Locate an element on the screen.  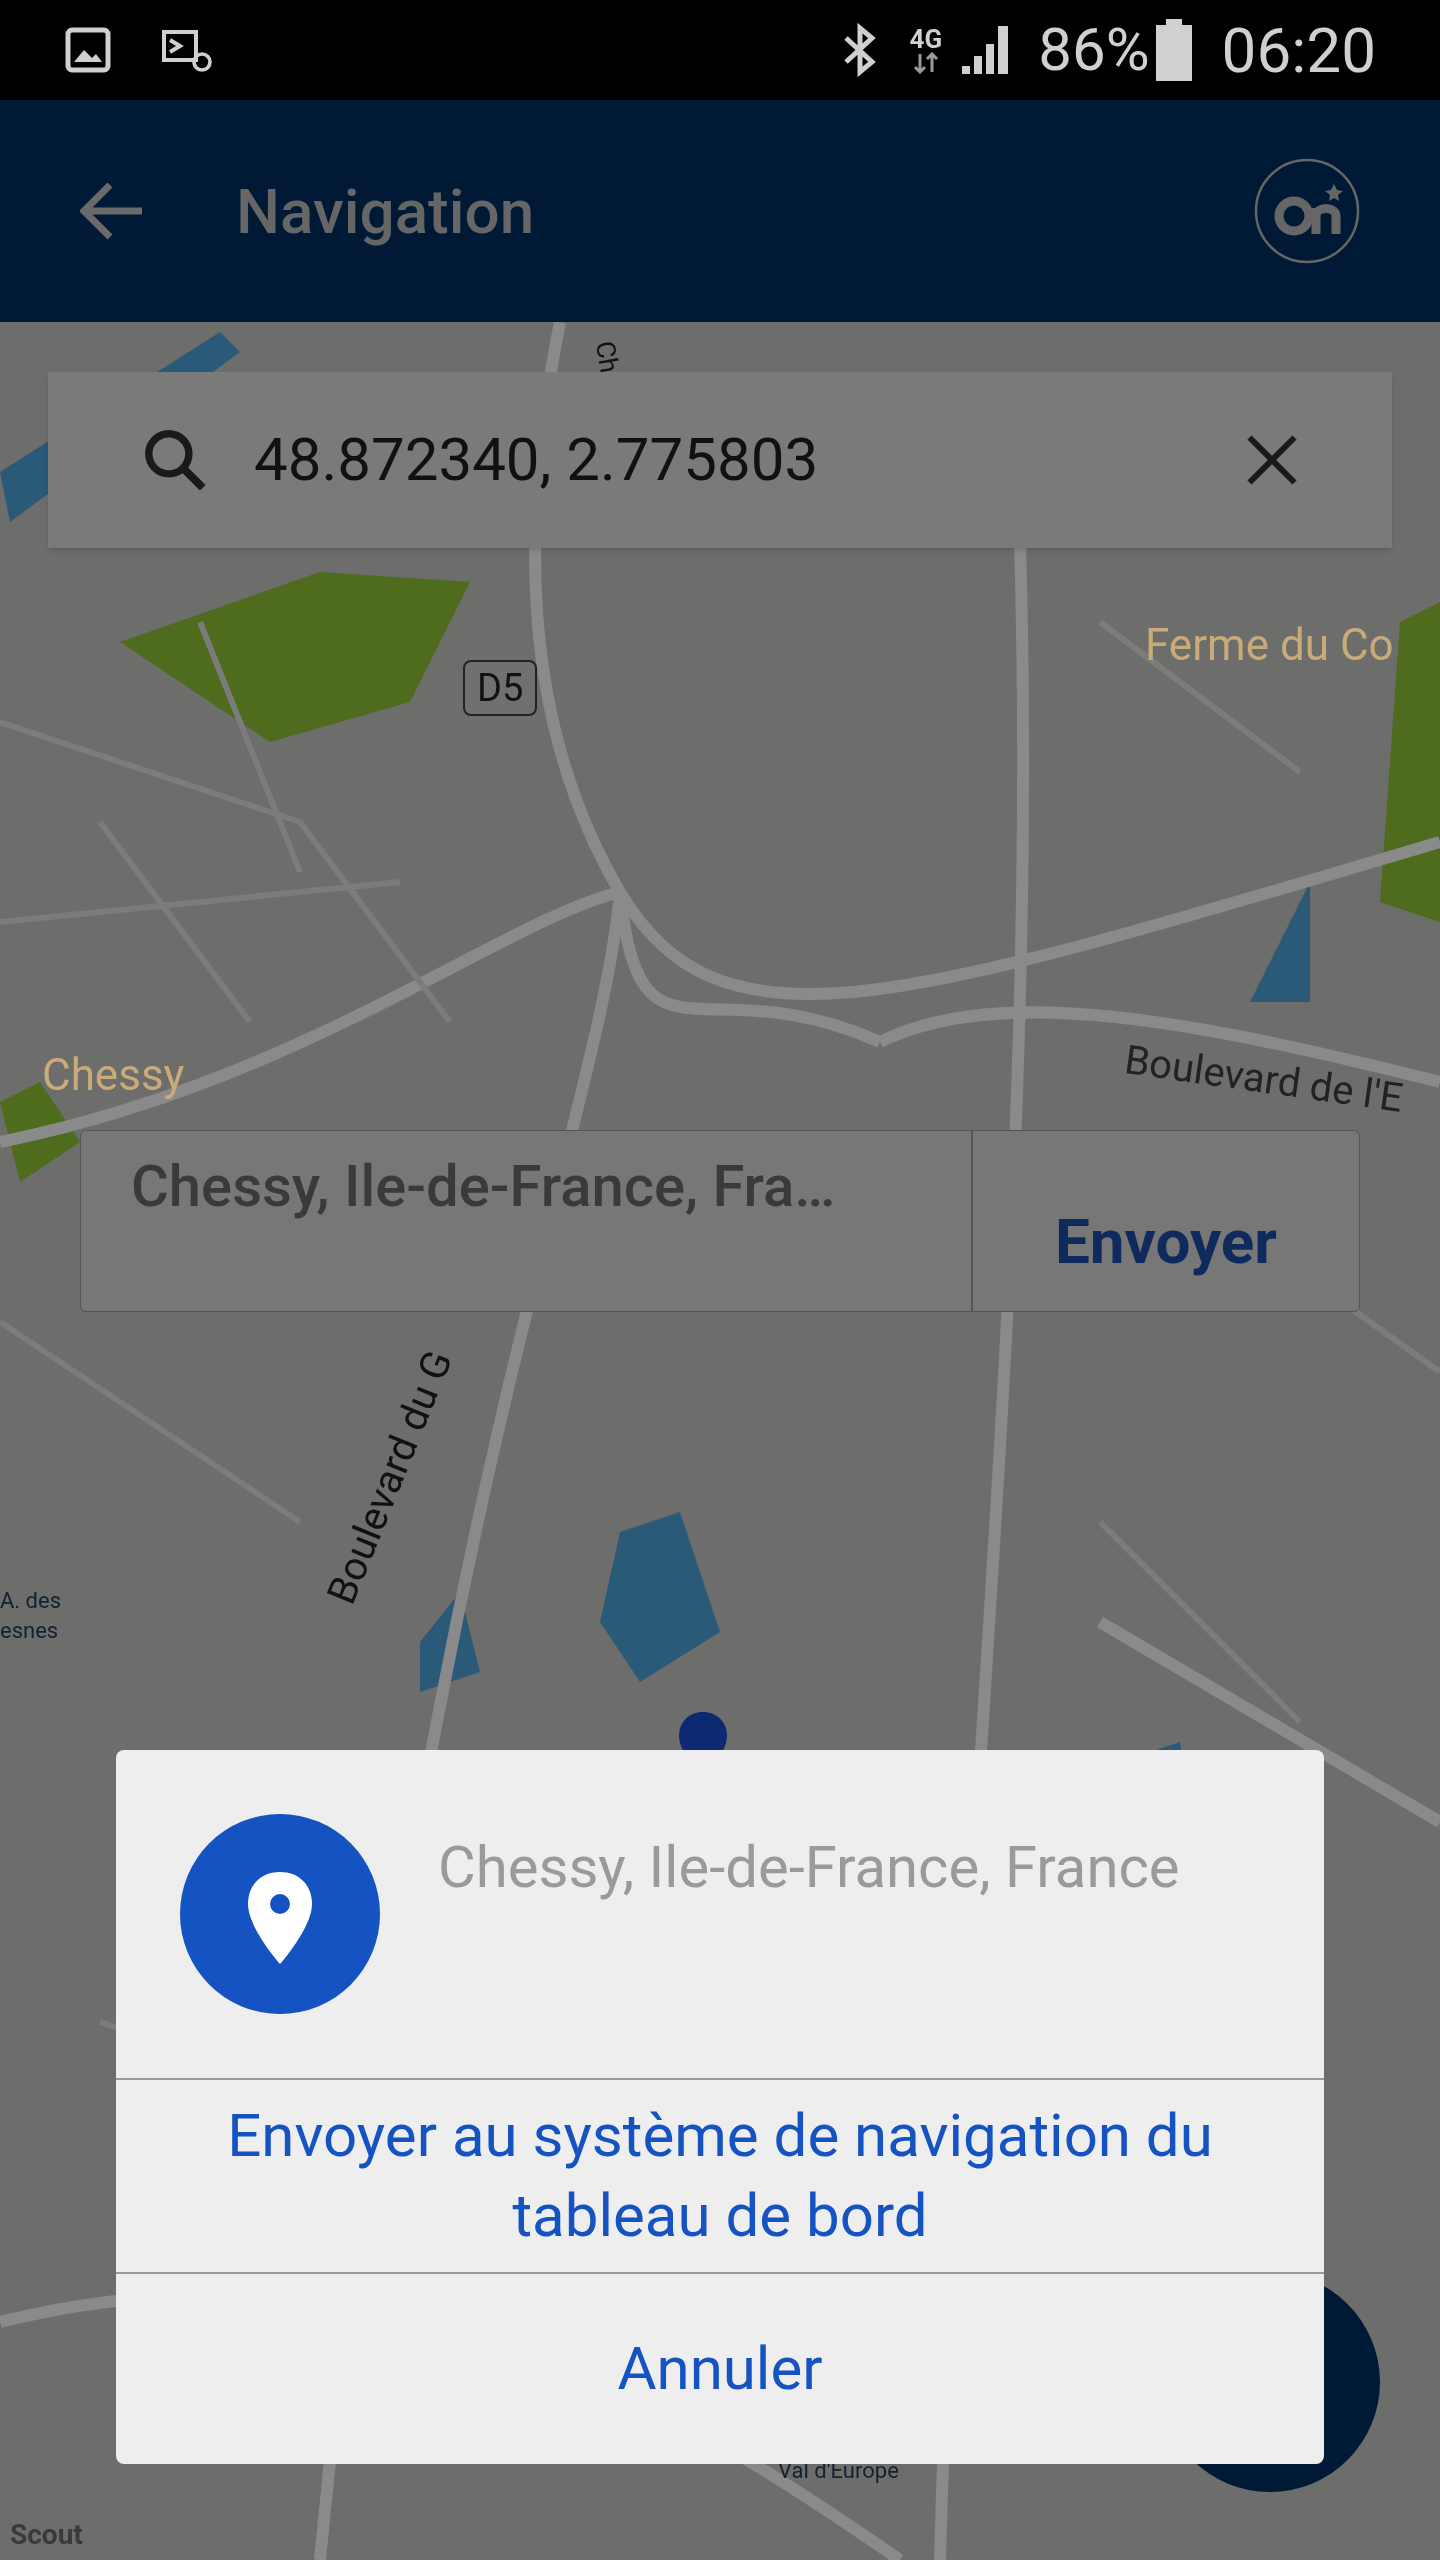
battery-percentage: 86% is located at coordinates (1094, 50).